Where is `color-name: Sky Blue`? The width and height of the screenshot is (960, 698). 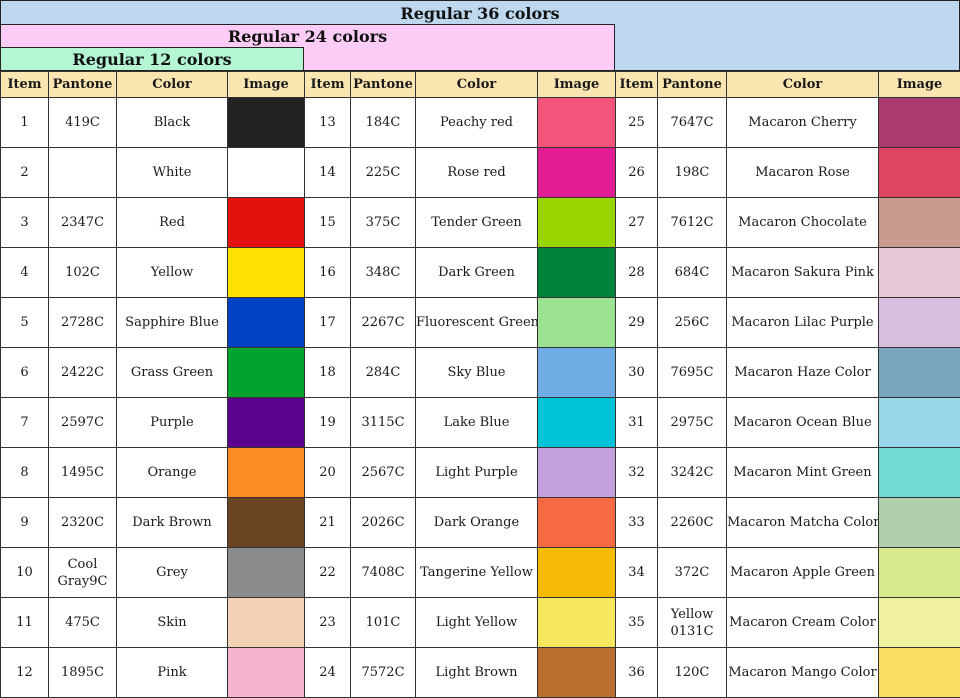 color-name: Sky Blue is located at coordinates (477, 373).